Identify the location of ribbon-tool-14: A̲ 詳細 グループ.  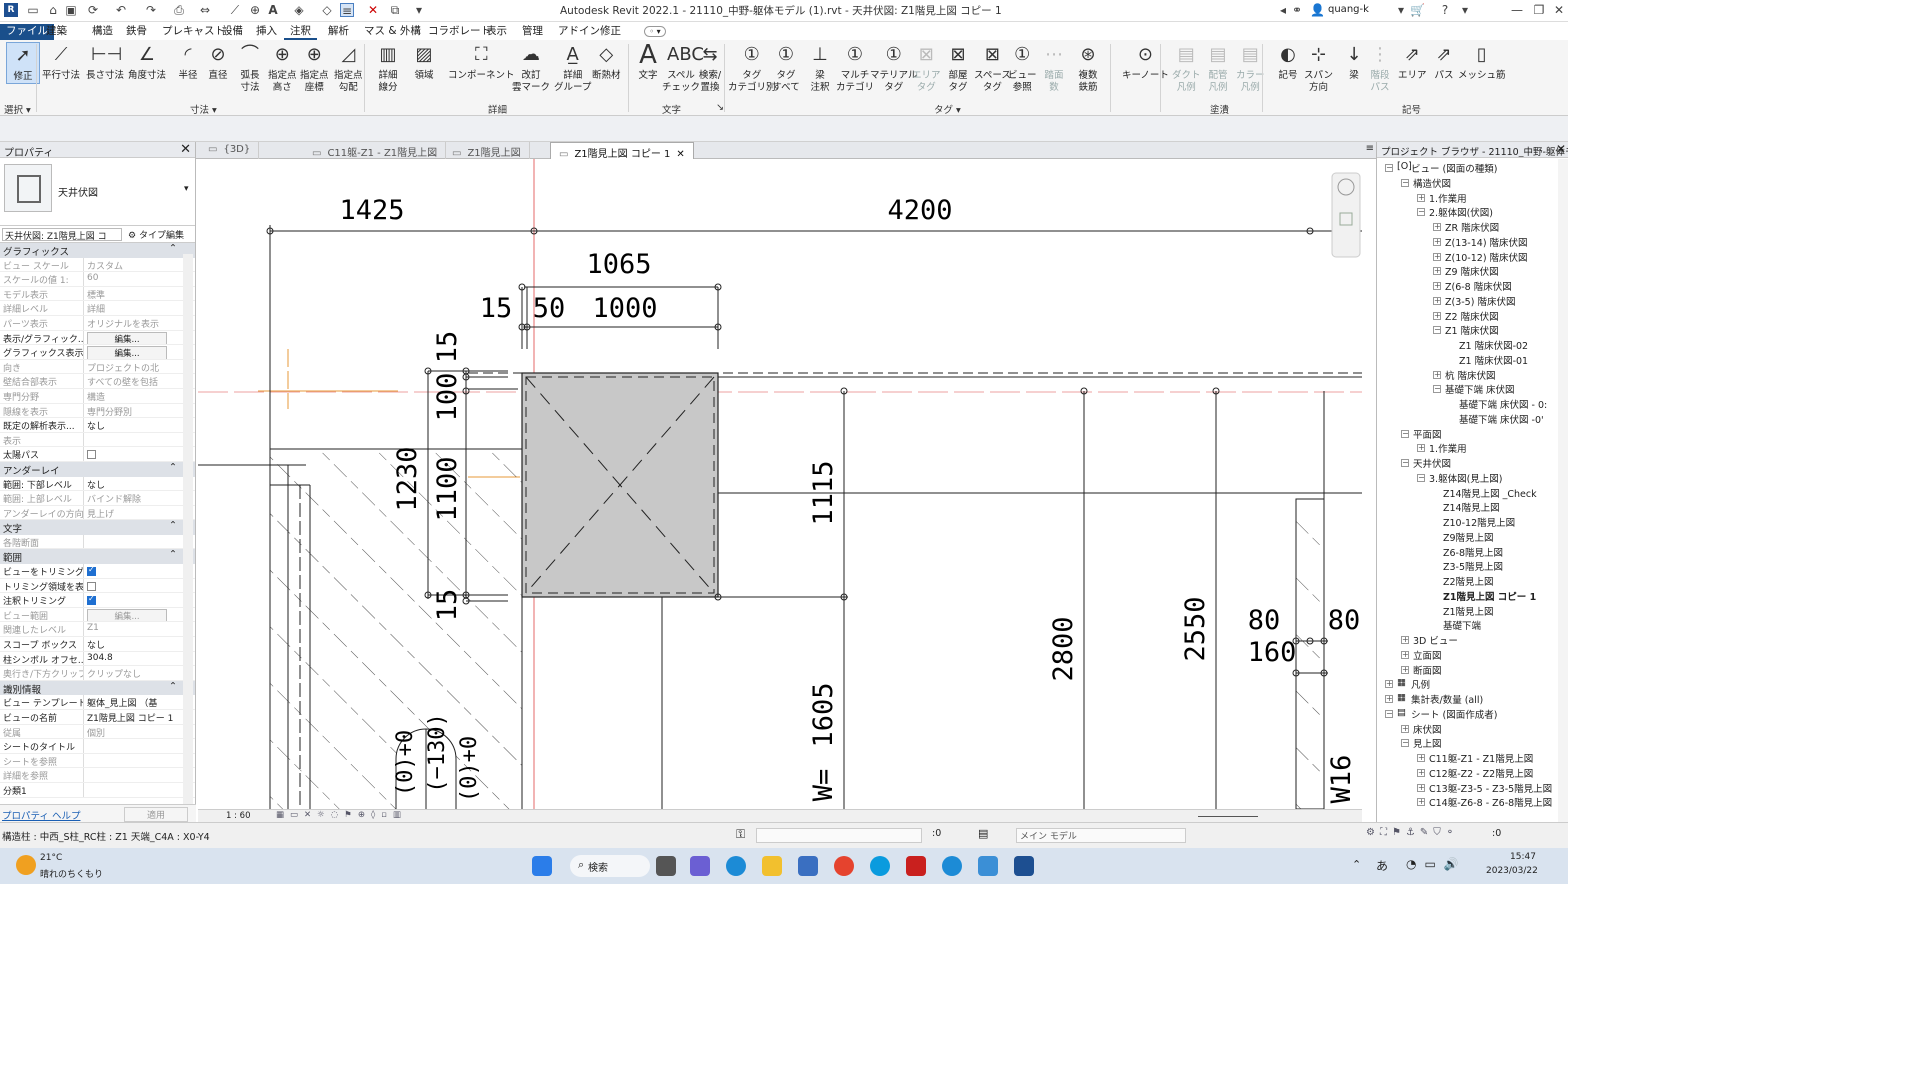
(572, 68).